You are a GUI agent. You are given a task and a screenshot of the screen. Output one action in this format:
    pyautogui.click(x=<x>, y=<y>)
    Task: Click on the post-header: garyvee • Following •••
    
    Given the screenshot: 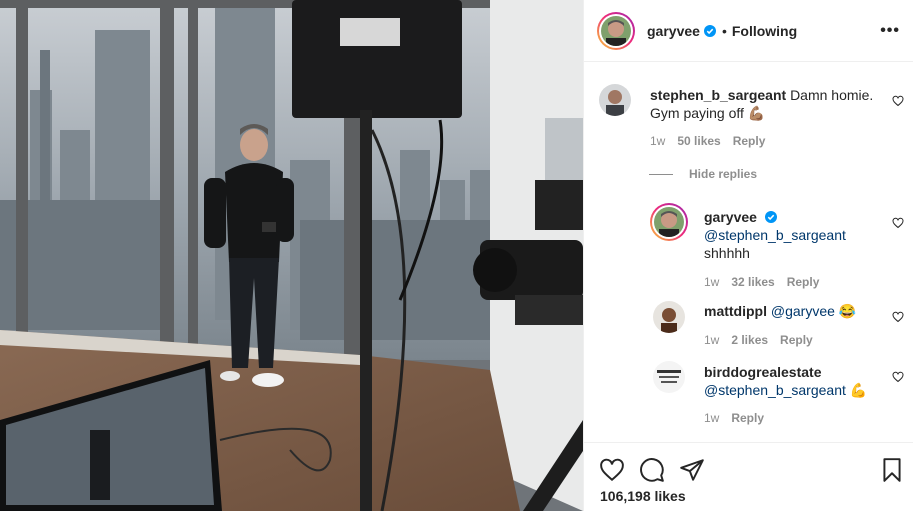 What is the action you would take?
    pyautogui.click(x=748, y=31)
    